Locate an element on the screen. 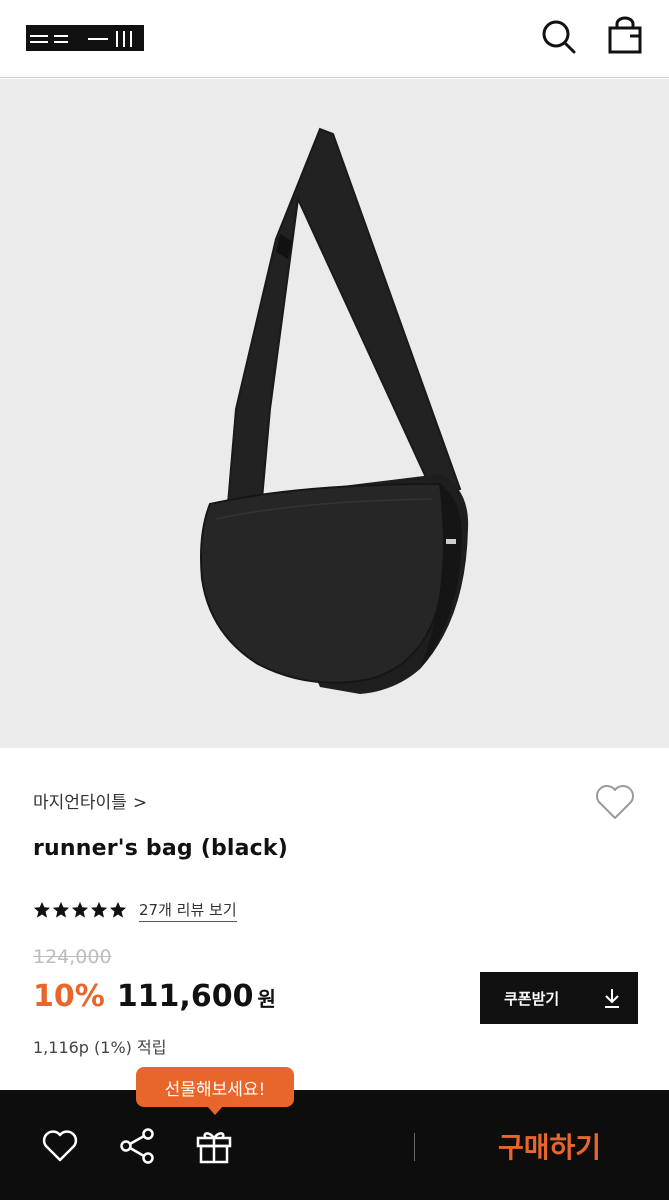 This screenshot has height=1200, width=669. shopping-bag-icon is located at coordinates (625, 36).